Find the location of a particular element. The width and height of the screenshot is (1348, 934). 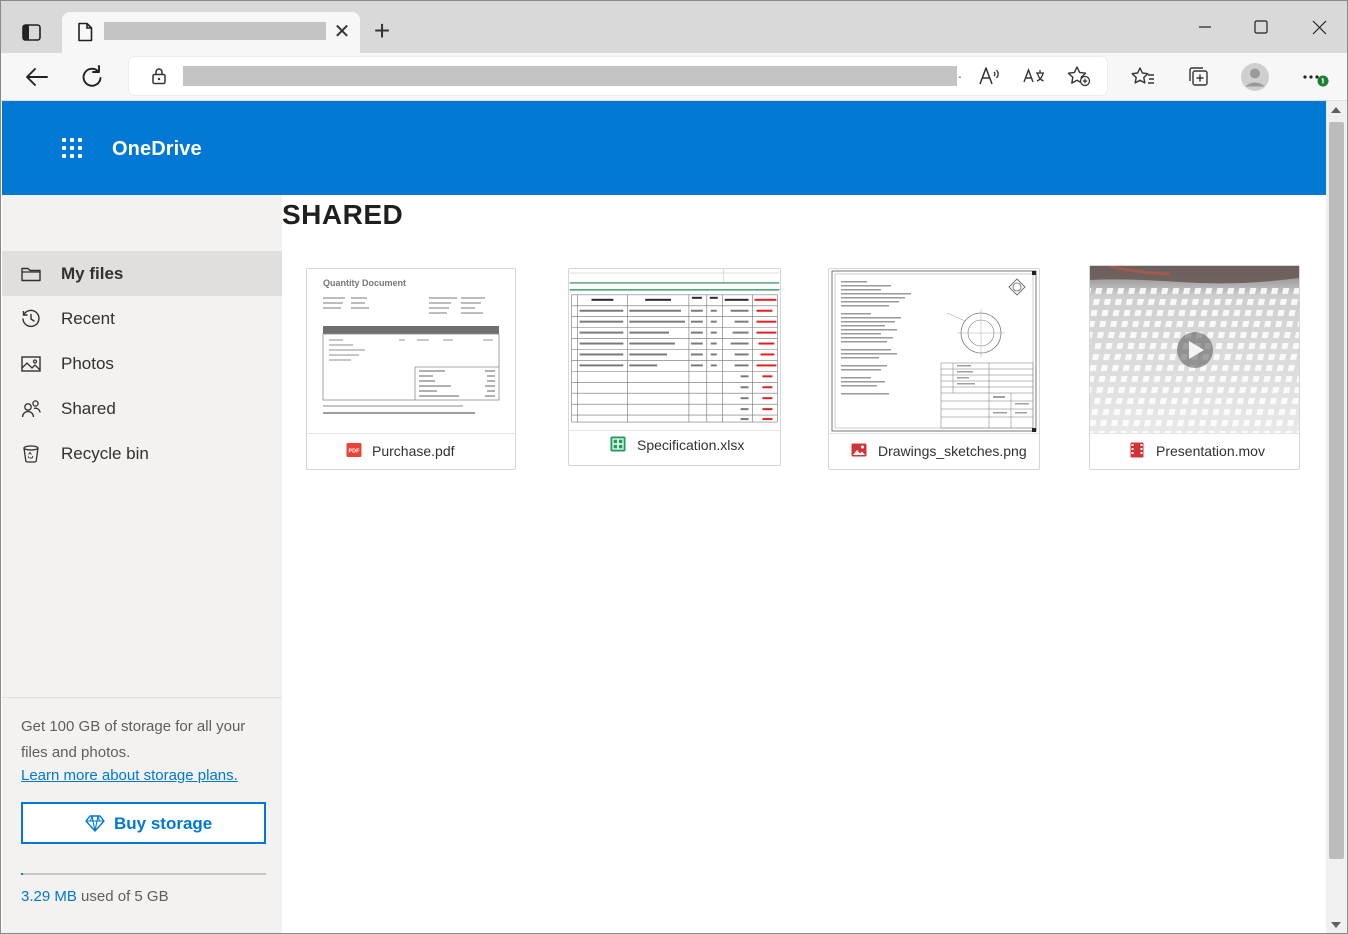

sidebar-item-my-files: My files is located at coordinates (142, 273).